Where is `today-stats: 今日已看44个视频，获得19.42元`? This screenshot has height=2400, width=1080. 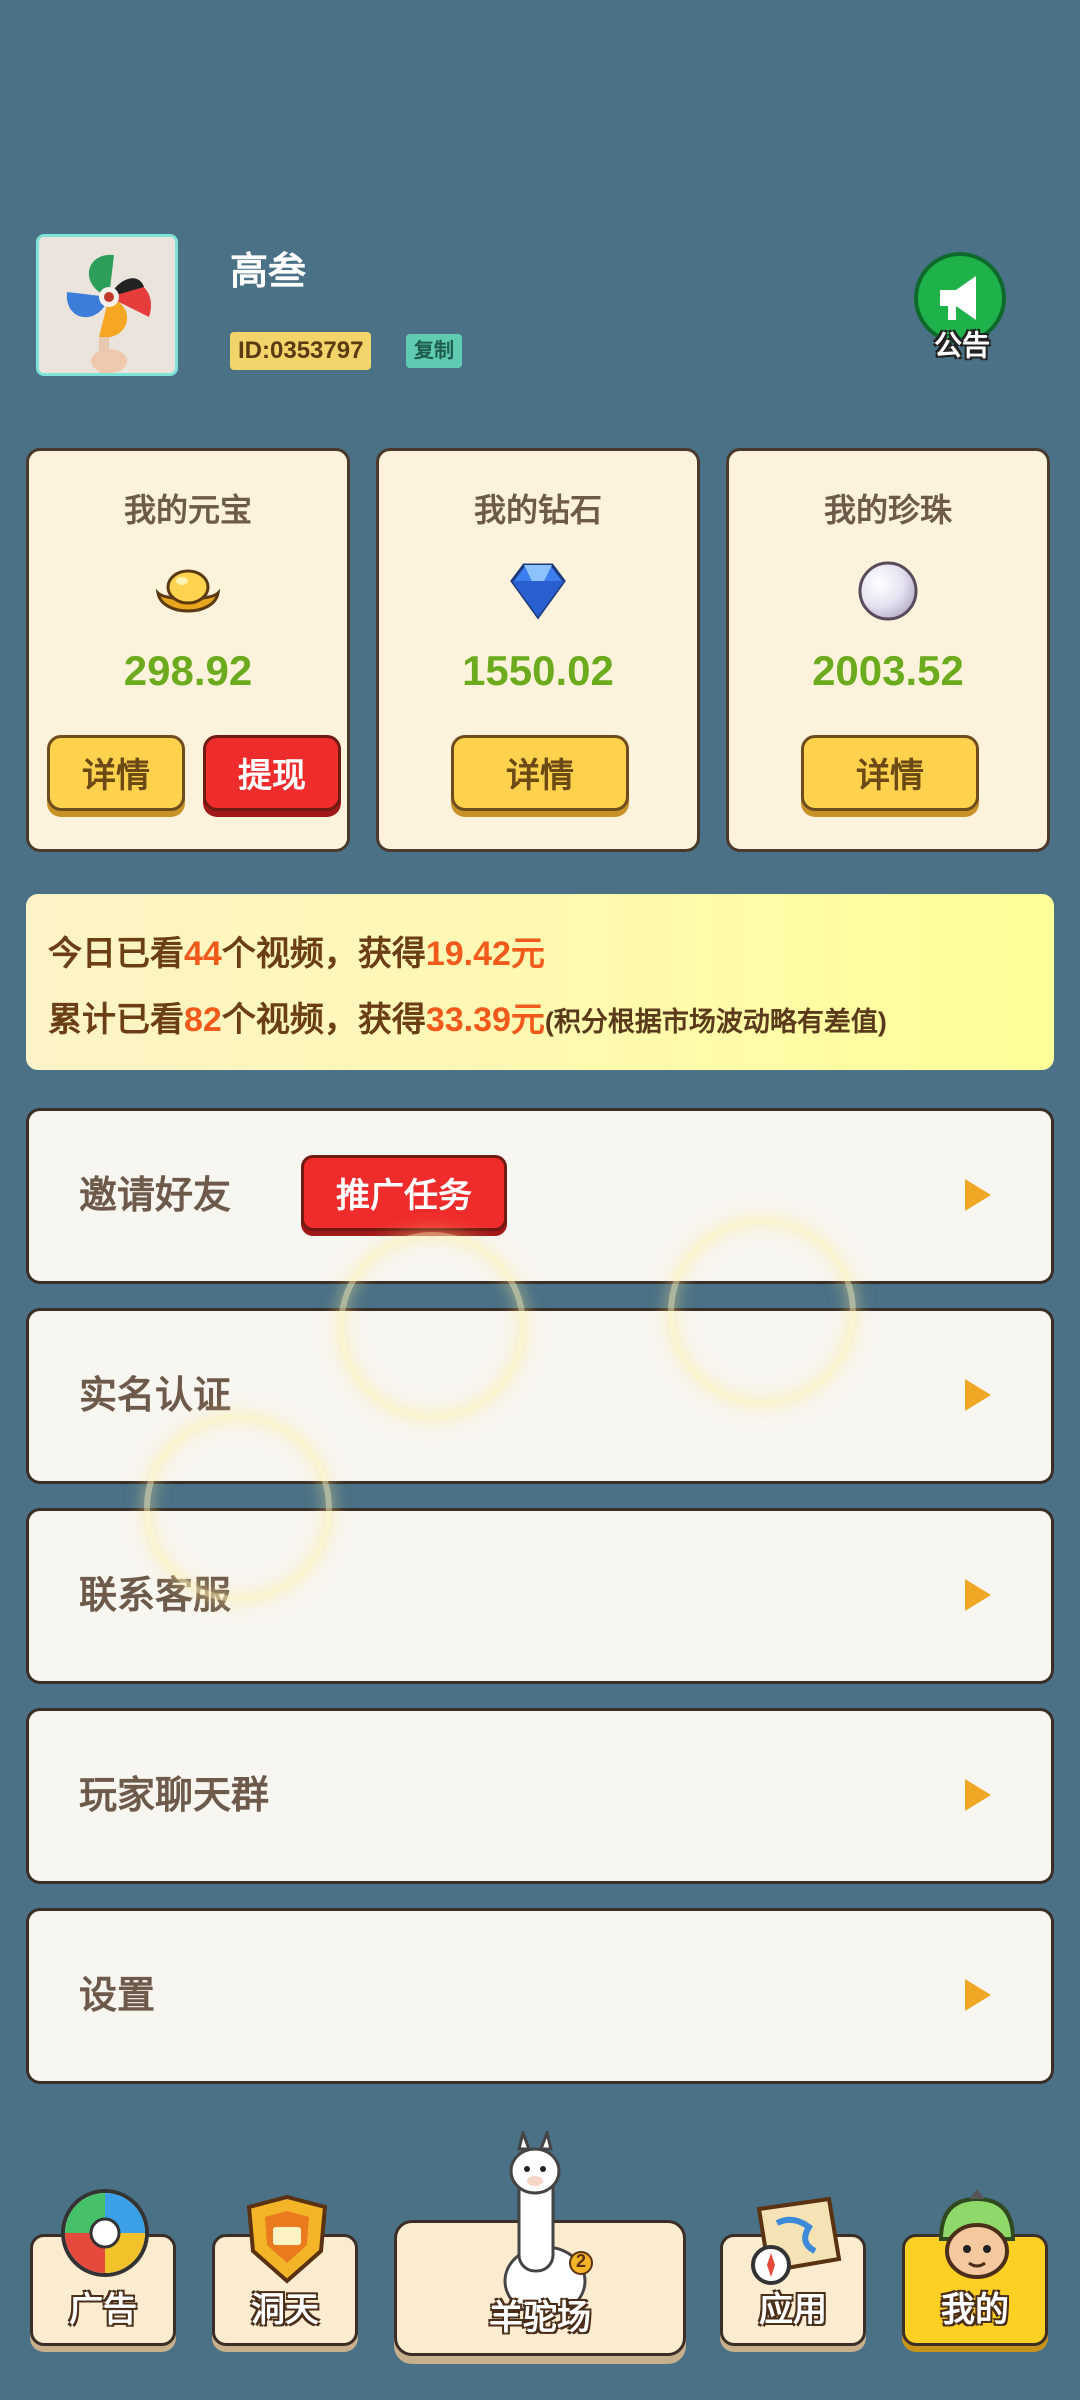
today-stats: 今日已看44个视频，获得19.42元 is located at coordinates (296, 950).